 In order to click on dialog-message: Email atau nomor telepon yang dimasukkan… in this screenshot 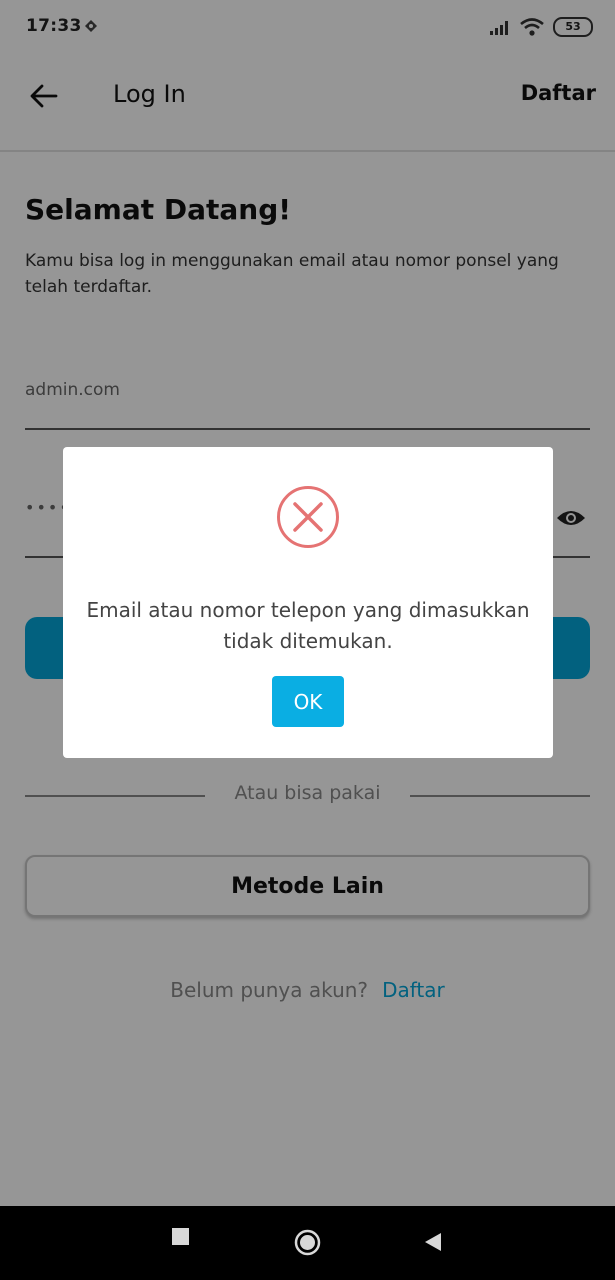, I will do `click(308, 625)`.